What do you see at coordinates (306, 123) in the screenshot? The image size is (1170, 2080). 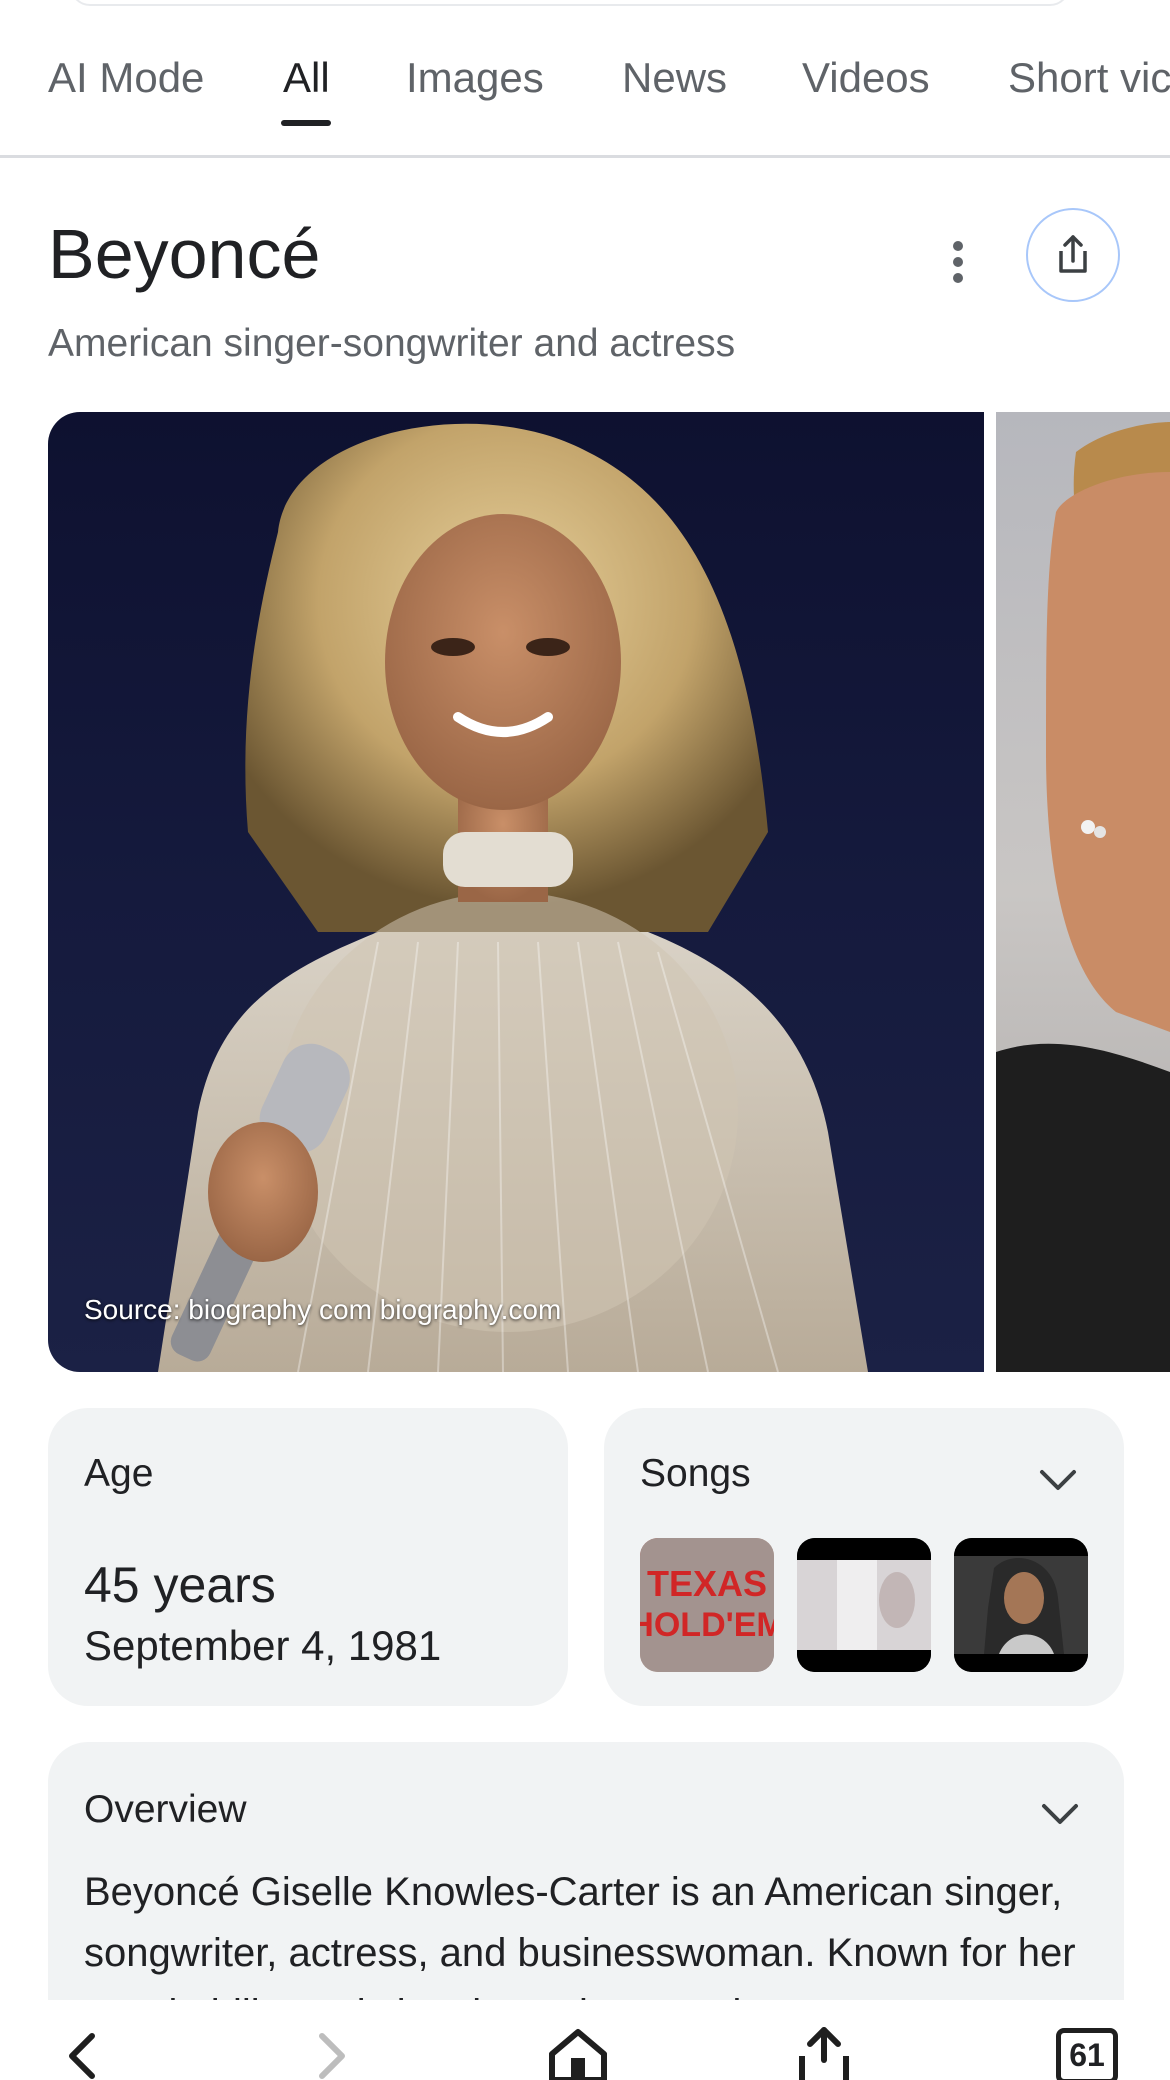 I see `active-tab-indicator` at bounding box center [306, 123].